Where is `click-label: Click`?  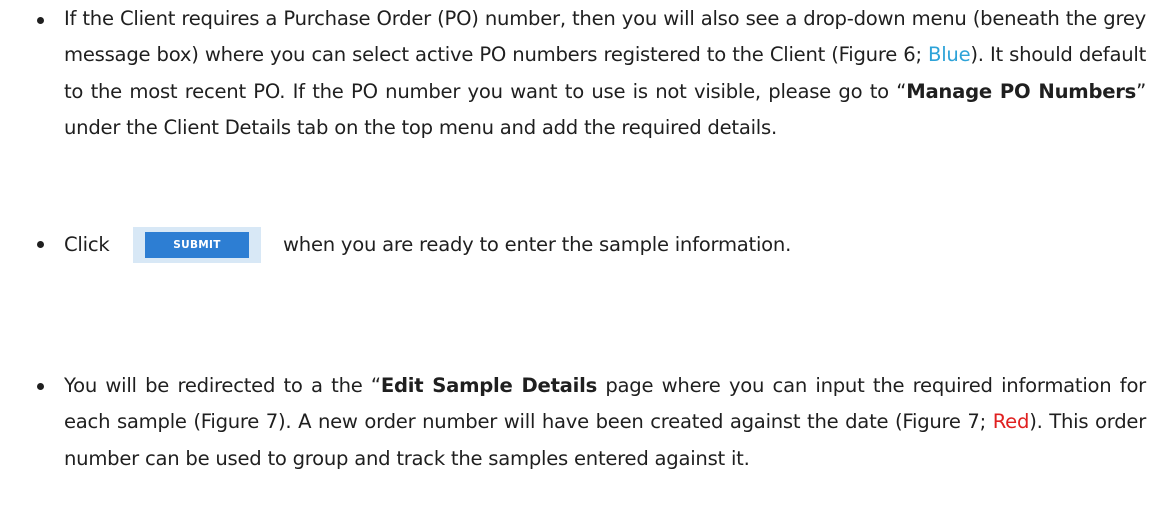
click-label: Click is located at coordinates (87, 244).